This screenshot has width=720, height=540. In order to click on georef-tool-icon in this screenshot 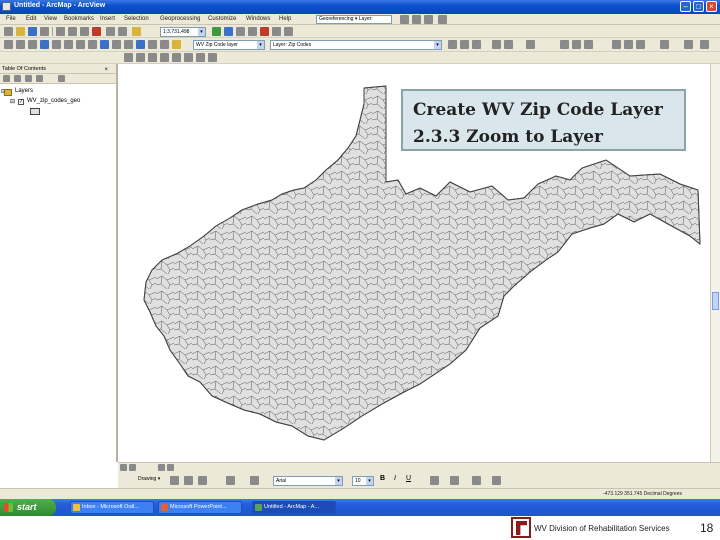, I will do `click(404, 19)`.